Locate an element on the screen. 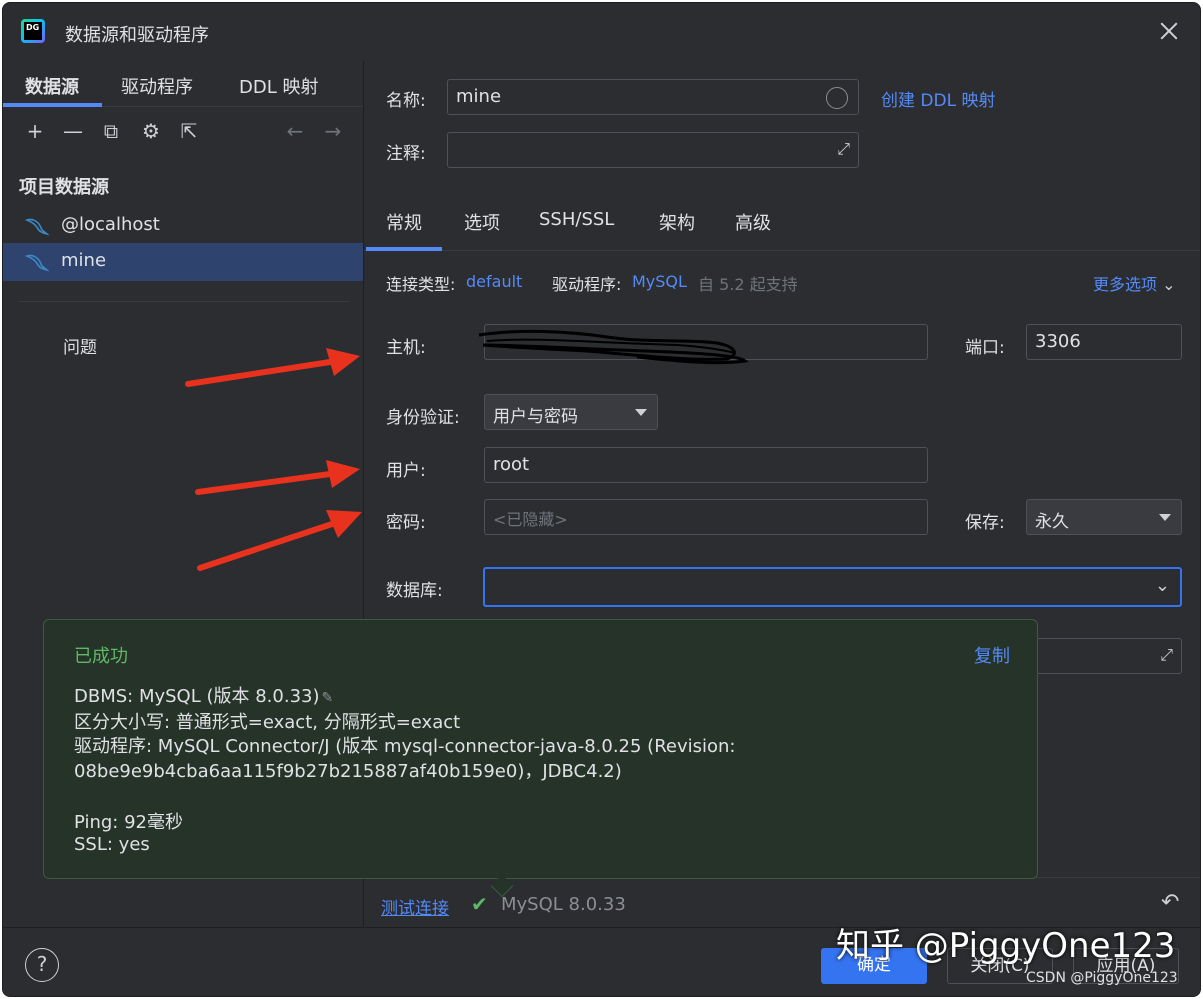 The image size is (1203, 999). tab-ddl-mappings: DDL 映射 is located at coordinates (278, 86).